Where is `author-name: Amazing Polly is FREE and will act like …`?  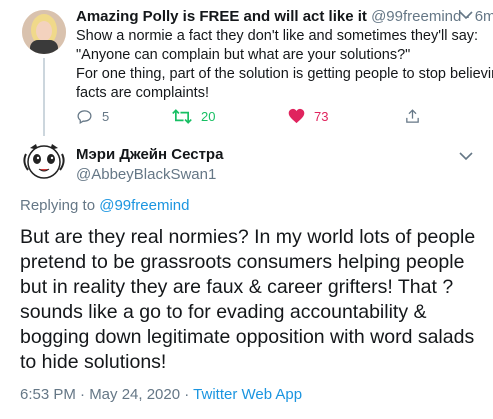 author-name: Amazing Polly is FREE and will act like … is located at coordinates (221, 16).